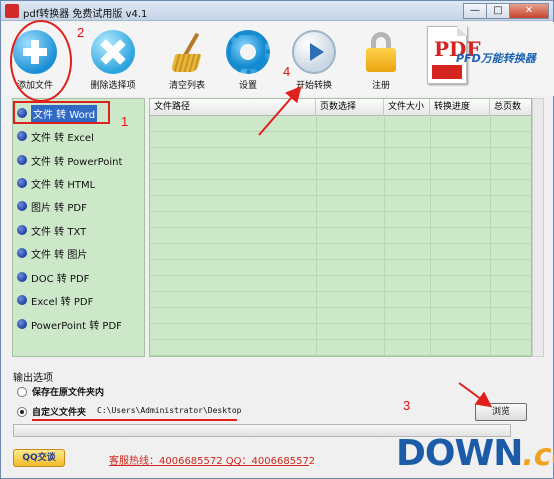 The image size is (554, 479). I want to click on conversion-label: DOC 转 PDF, so click(60, 279).